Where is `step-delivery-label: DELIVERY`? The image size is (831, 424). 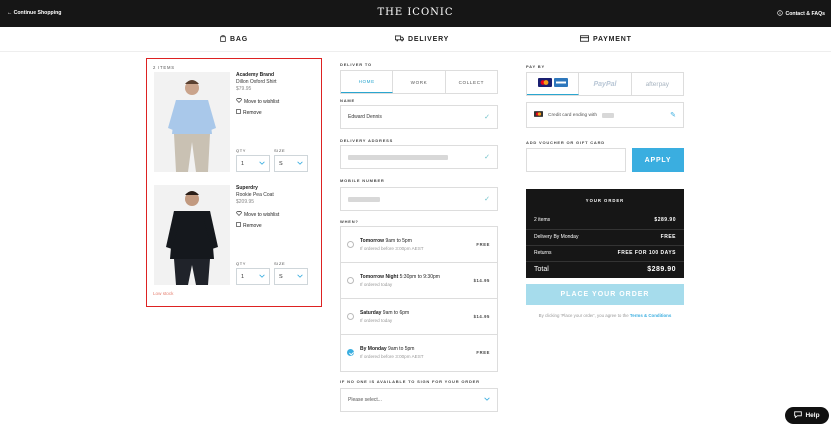
step-delivery-label: DELIVERY is located at coordinates (429, 39).